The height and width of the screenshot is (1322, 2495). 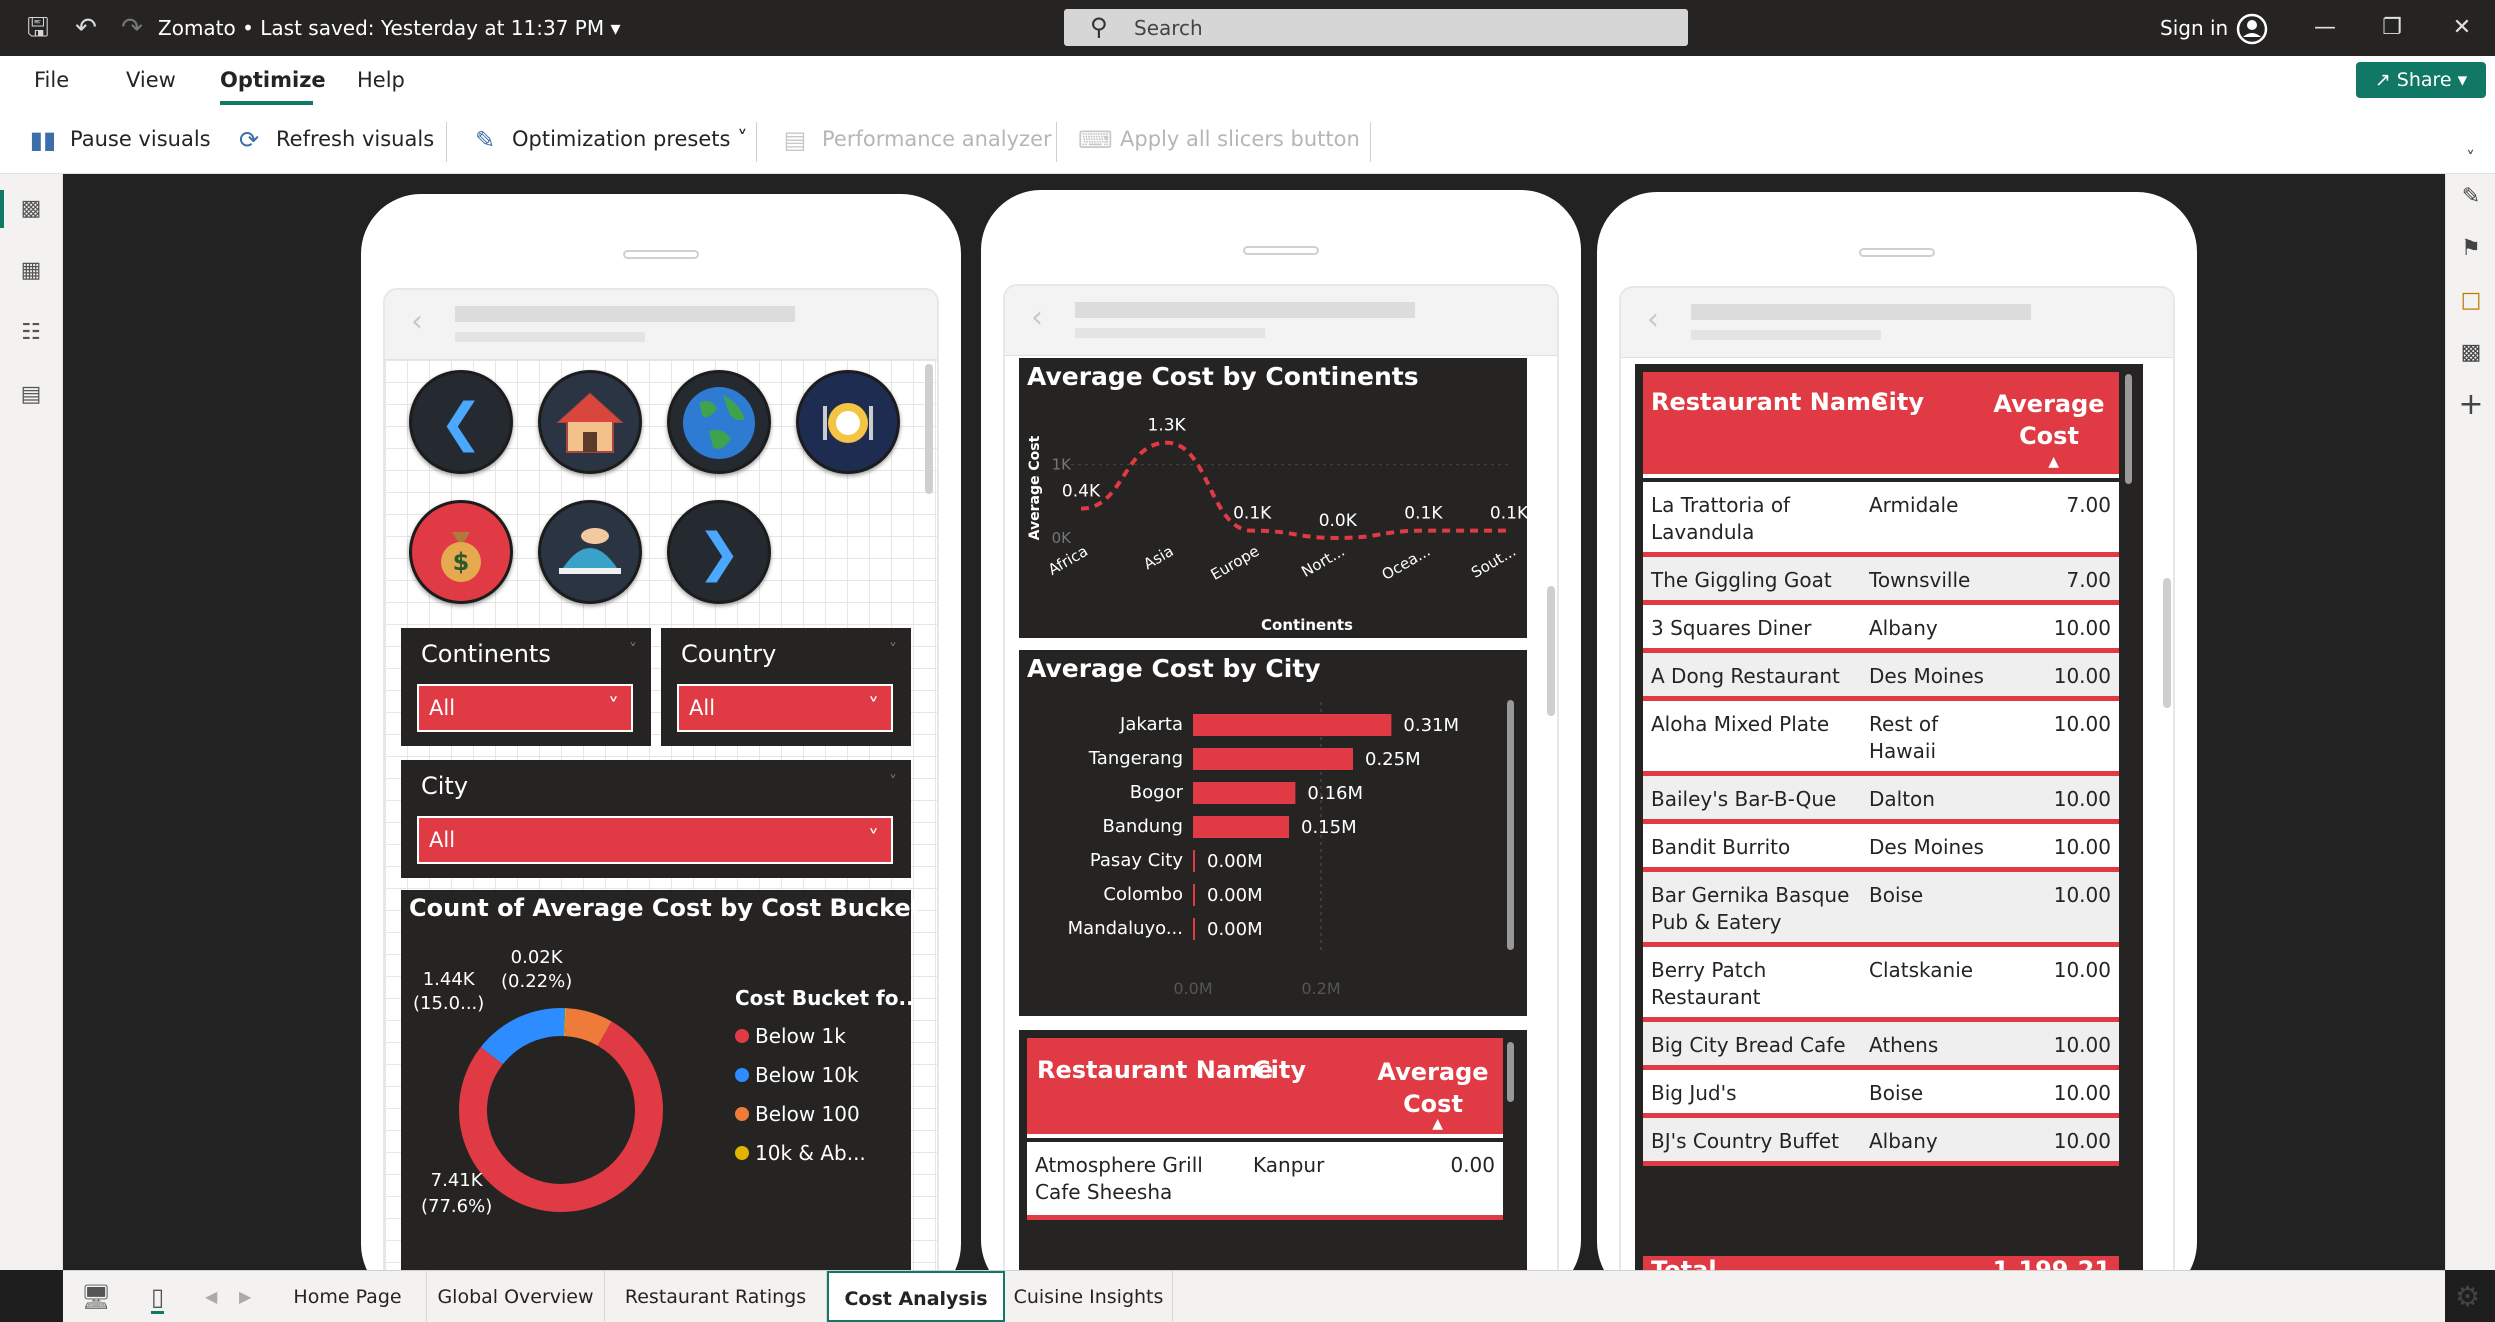 What do you see at coordinates (716, 1296) in the screenshot?
I see `tab-restaurant-ratings: Restaurant Ratings` at bounding box center [716, 1296].